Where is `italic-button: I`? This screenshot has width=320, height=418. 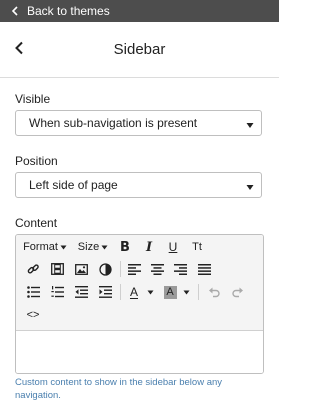
italic-button: I is located at coordinates (149, 247).